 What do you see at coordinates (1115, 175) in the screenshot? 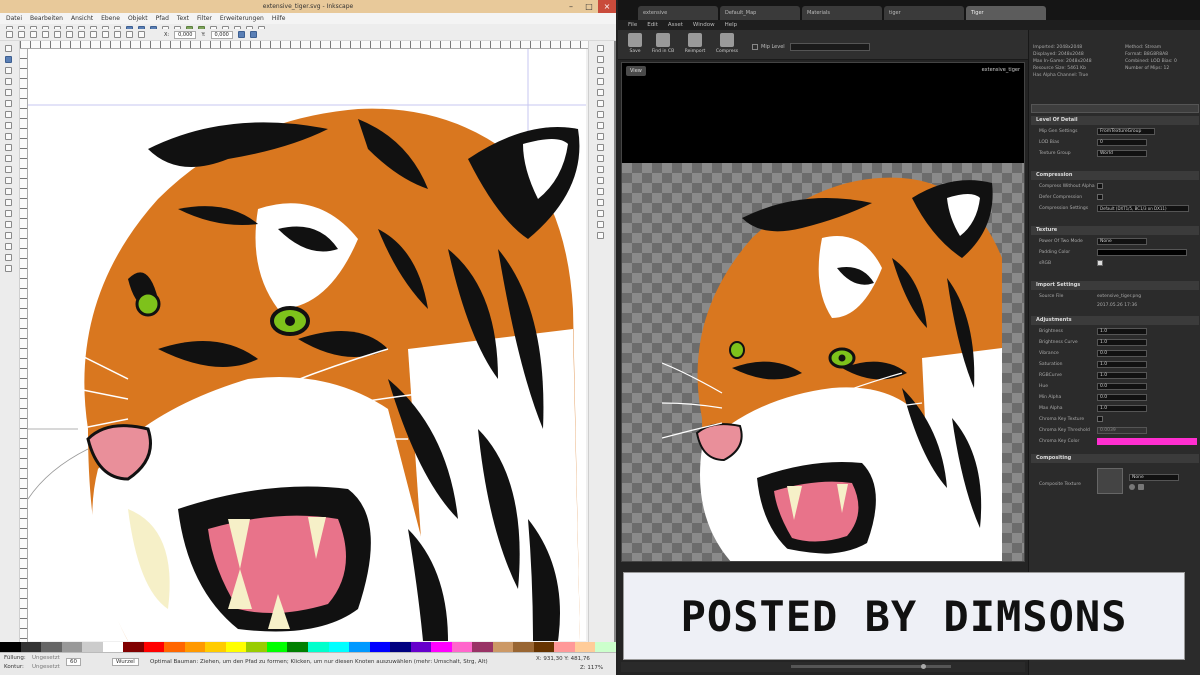
I see `section-compression: Compression` at bounding box center [1115, 175].